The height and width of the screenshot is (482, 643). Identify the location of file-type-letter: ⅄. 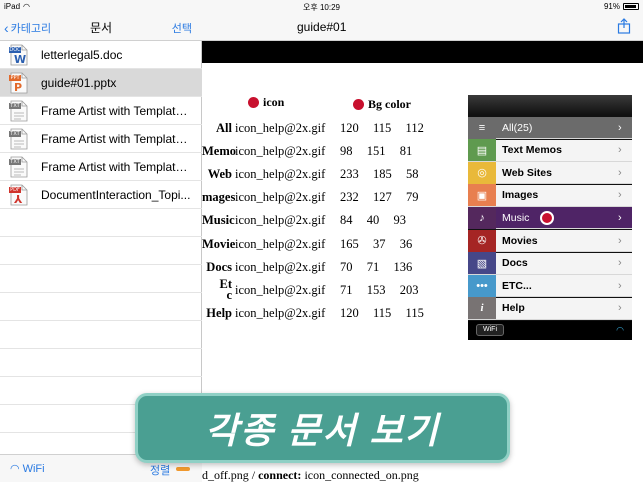
(18, 199).